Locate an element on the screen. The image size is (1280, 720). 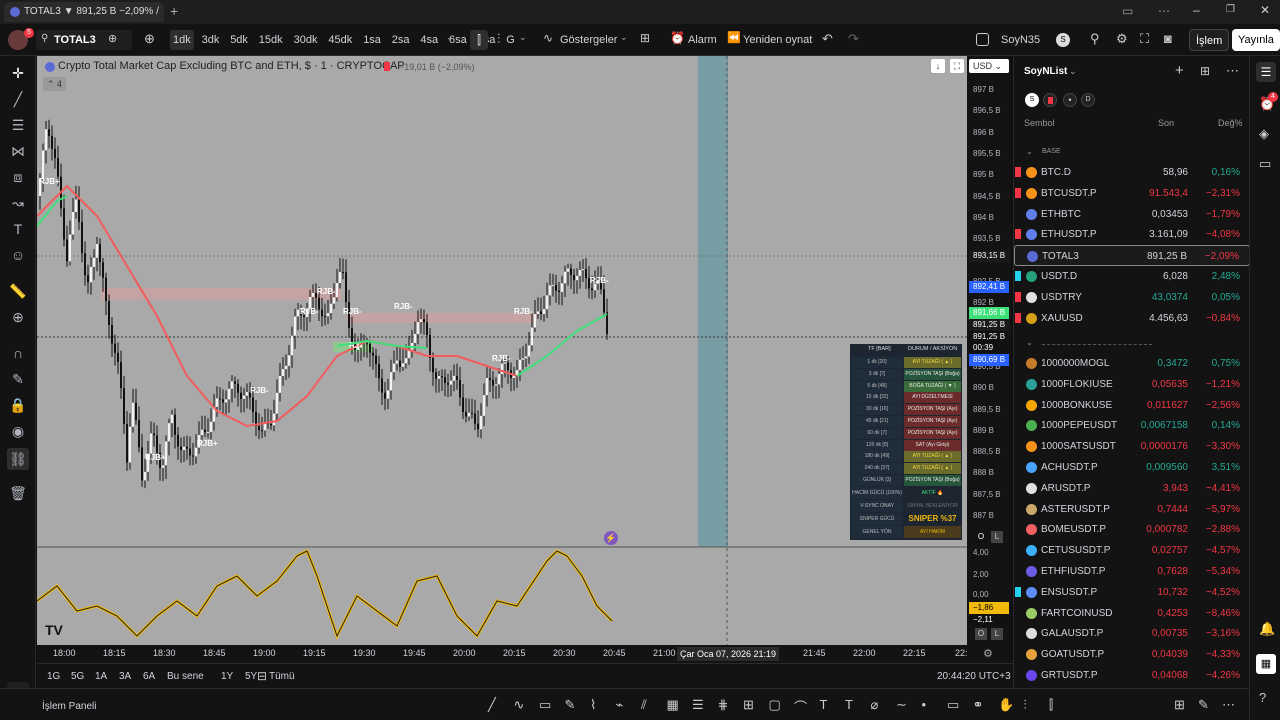
watchlist-dropdown-icon: ⌄ is located at coordinates (1073, 71).